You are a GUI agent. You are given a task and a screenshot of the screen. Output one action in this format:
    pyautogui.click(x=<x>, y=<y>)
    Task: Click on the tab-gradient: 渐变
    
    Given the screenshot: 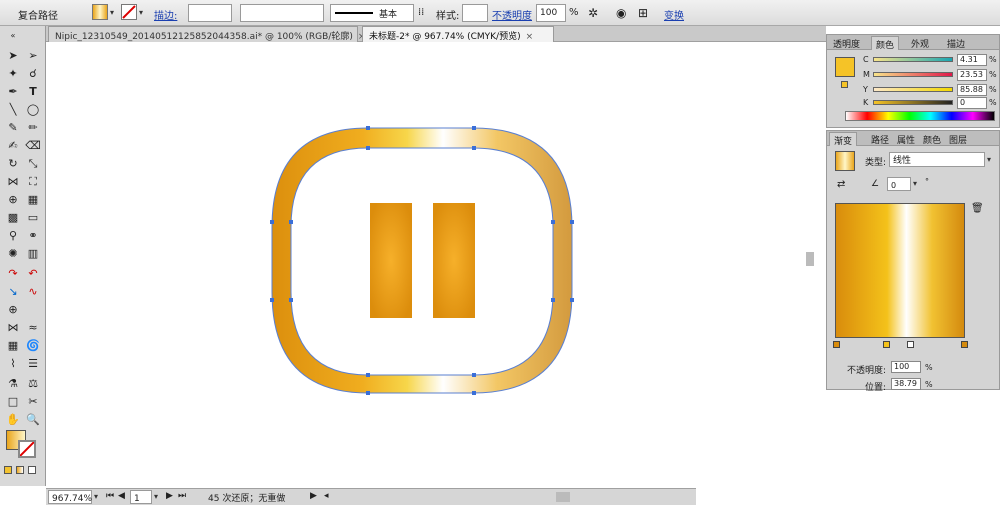 What is the action you would take?
    pyautogui.click(x=843, y=139)
    